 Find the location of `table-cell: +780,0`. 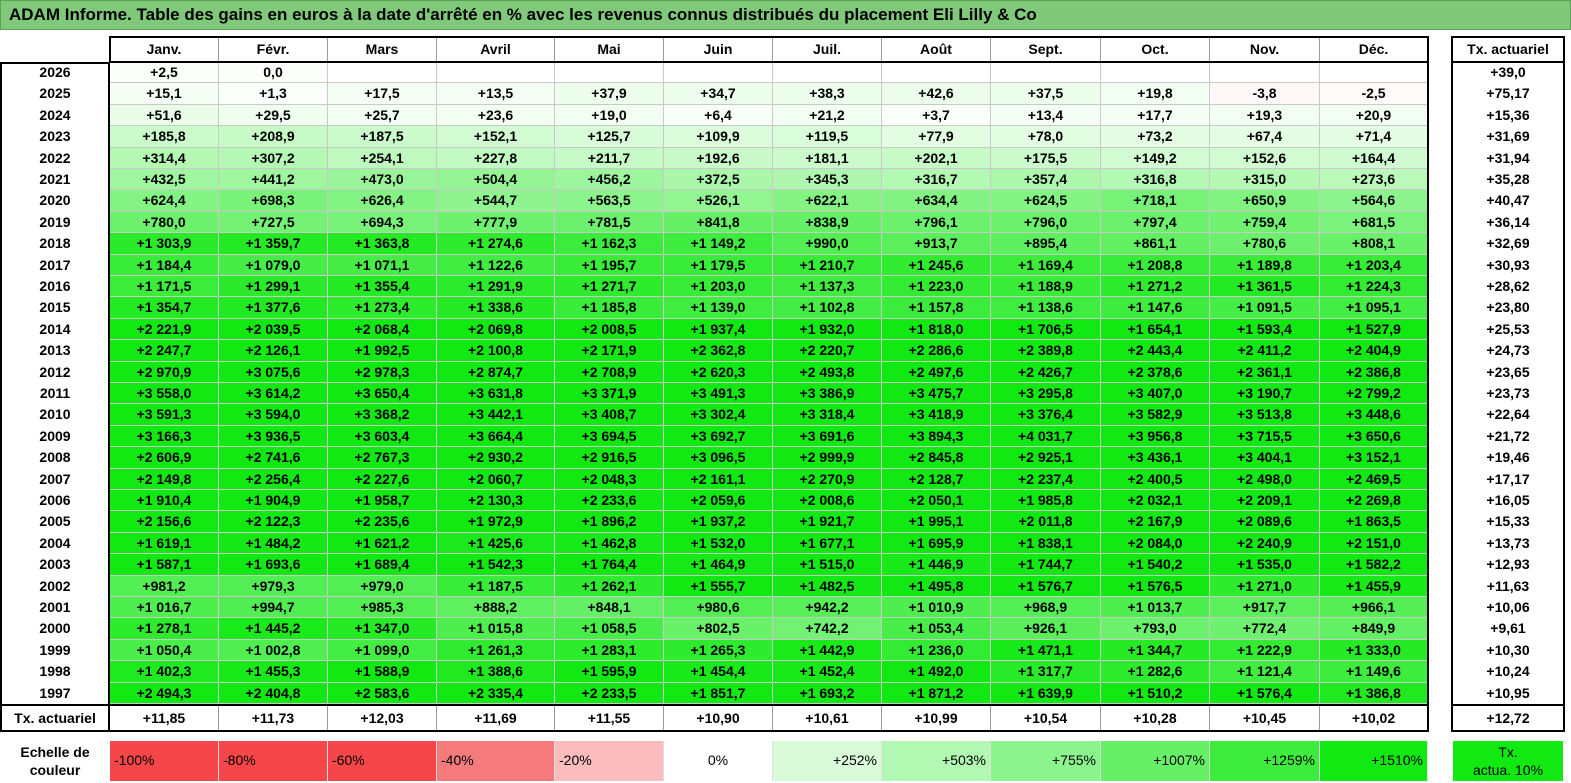

table-cell: +780,0 is located at coordinates (164, 222).